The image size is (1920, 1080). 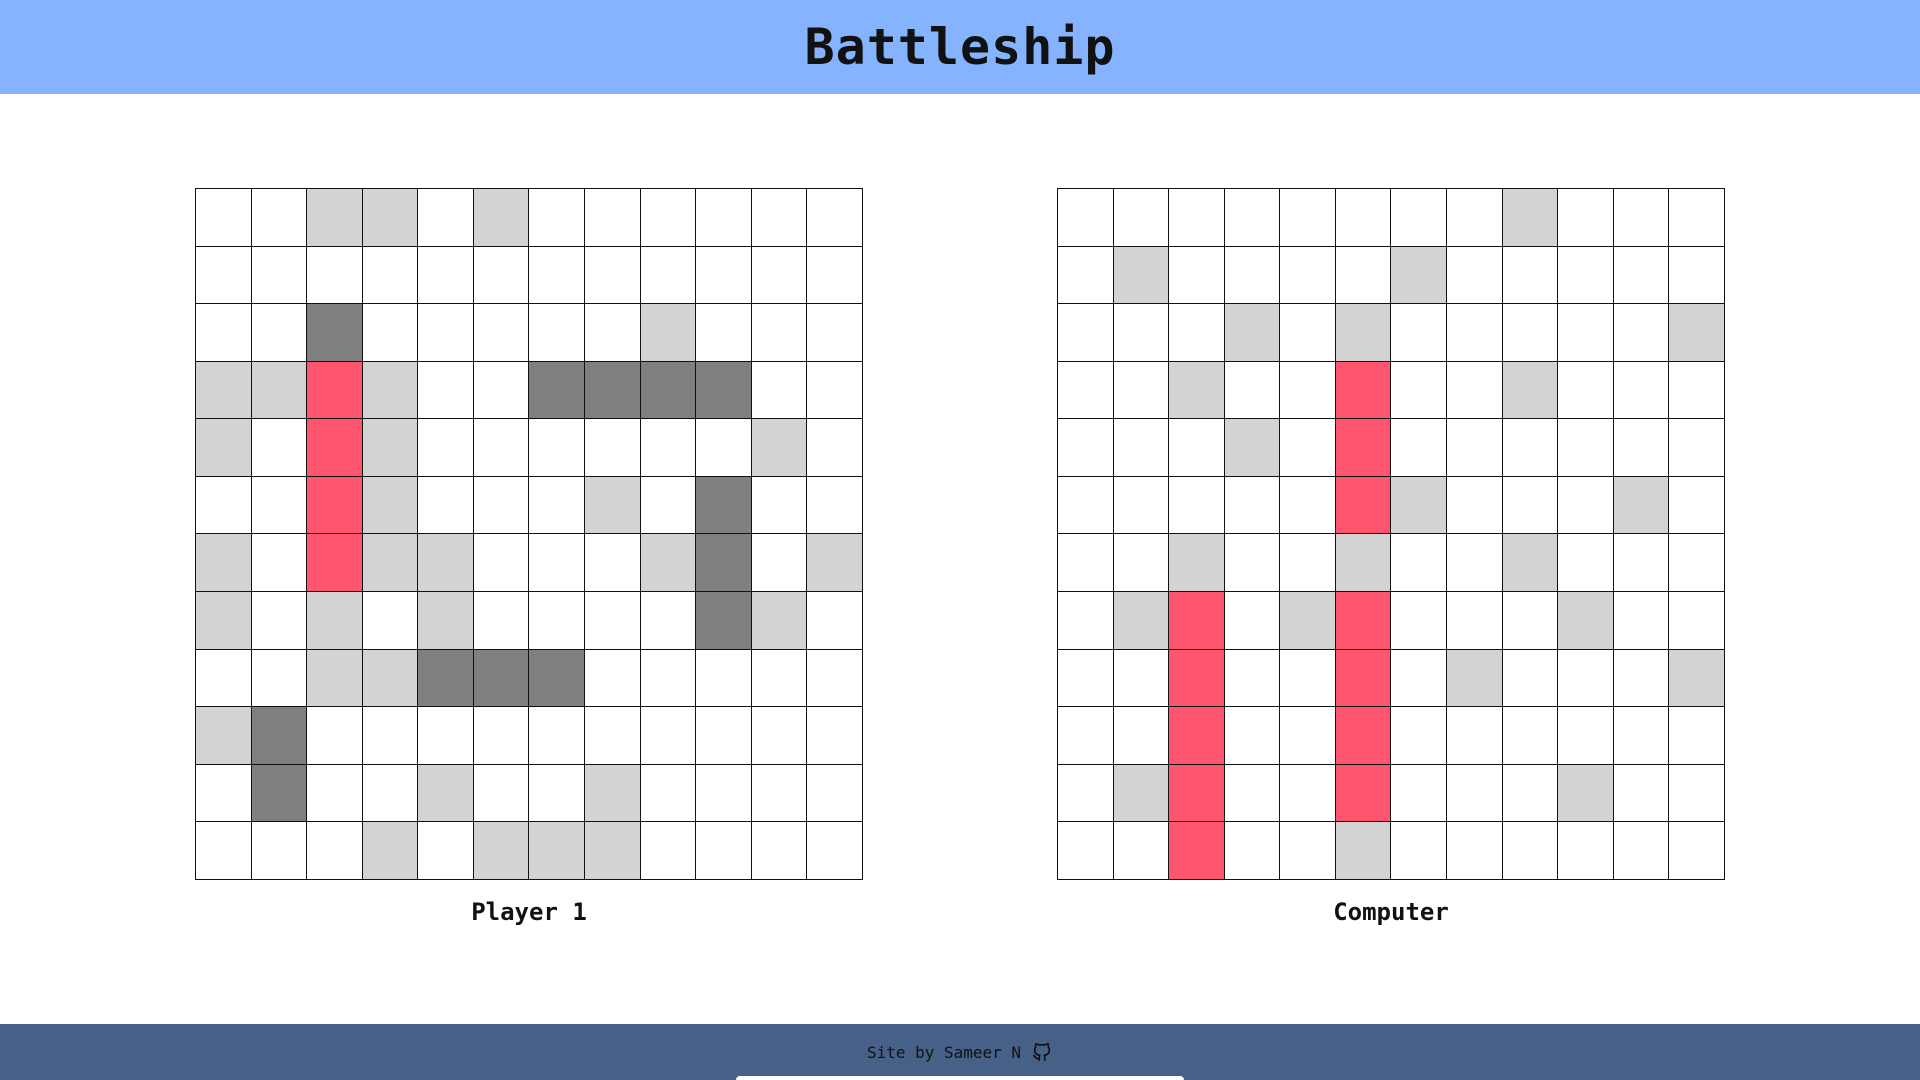 What do you see at coordinates (1042, 1052) in the screenshot?
I see `github-icon` at bounding box center [1042, 1052].